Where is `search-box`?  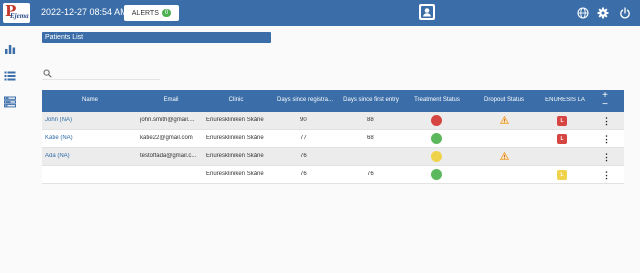
search-box is located at coordinates (101, 73).